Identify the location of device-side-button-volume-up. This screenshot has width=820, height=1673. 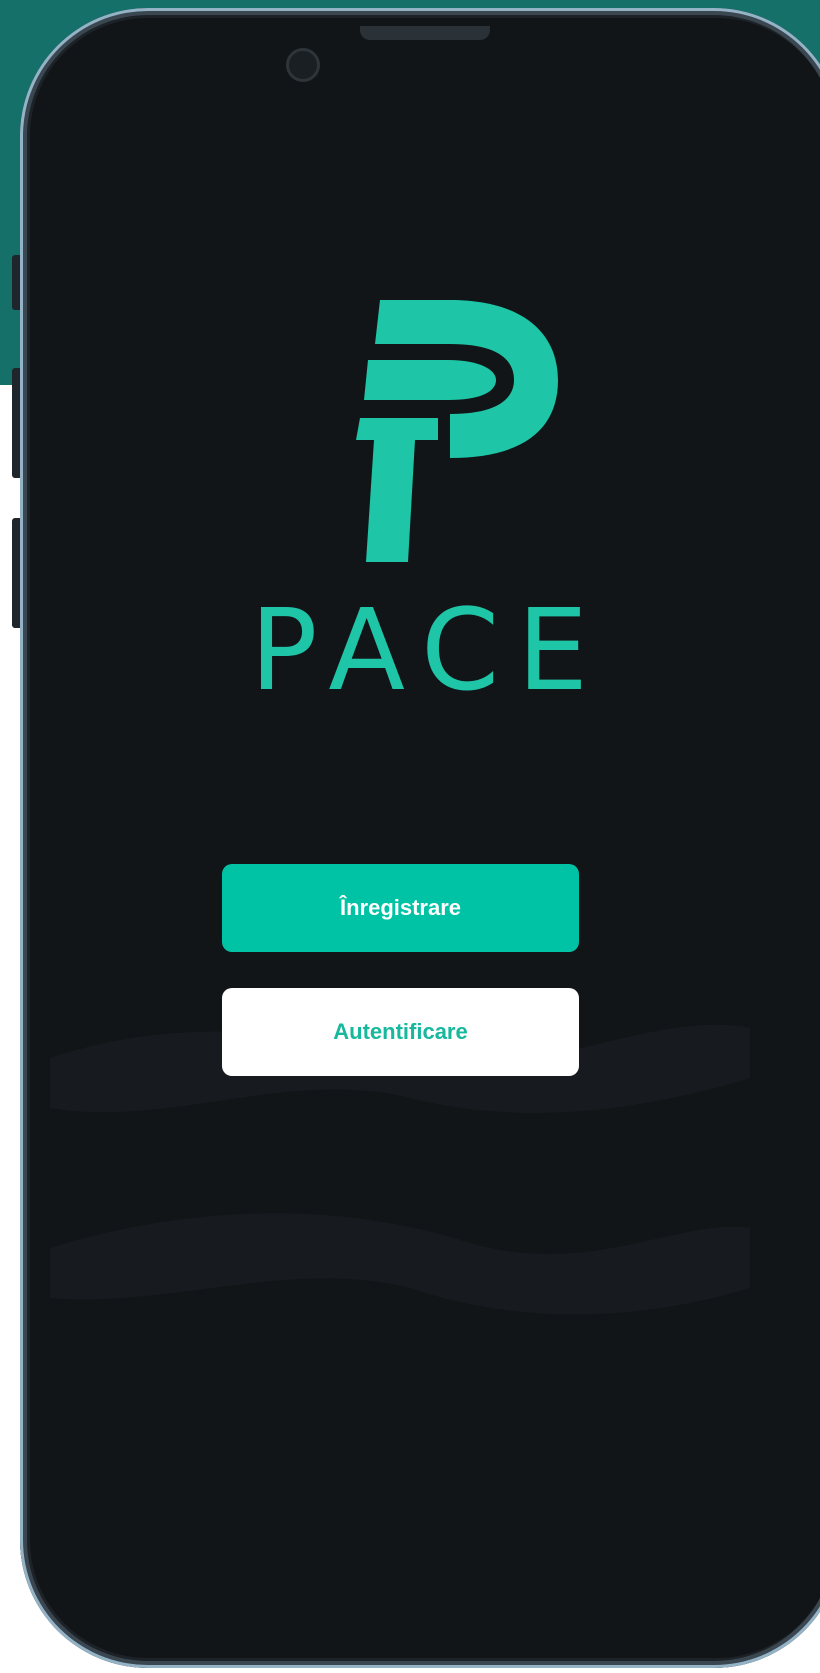
(16, 423).